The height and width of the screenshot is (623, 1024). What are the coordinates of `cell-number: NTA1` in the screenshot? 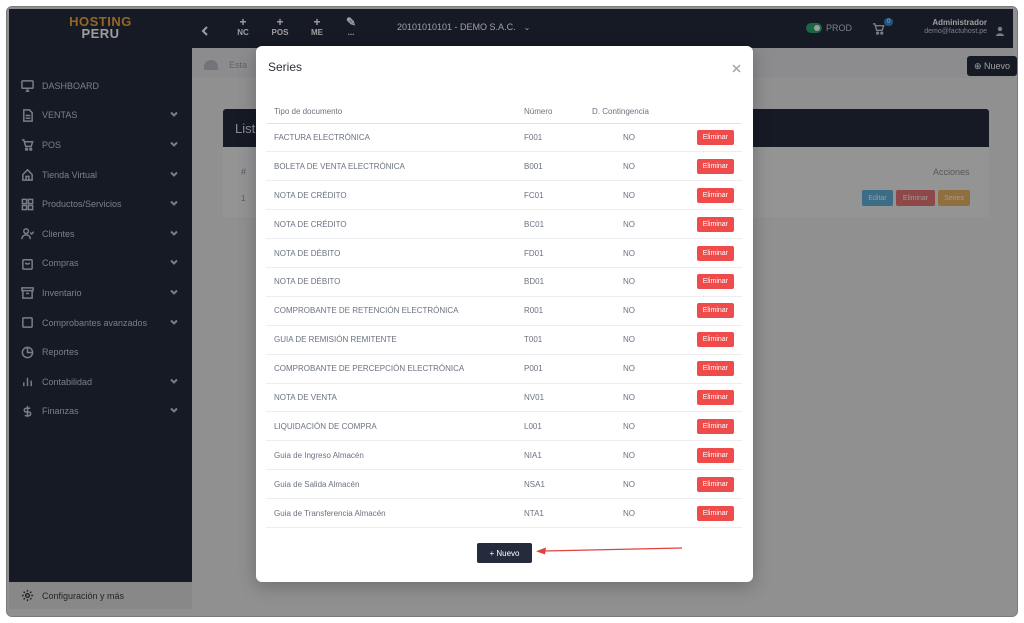 It's located at (550, 513).